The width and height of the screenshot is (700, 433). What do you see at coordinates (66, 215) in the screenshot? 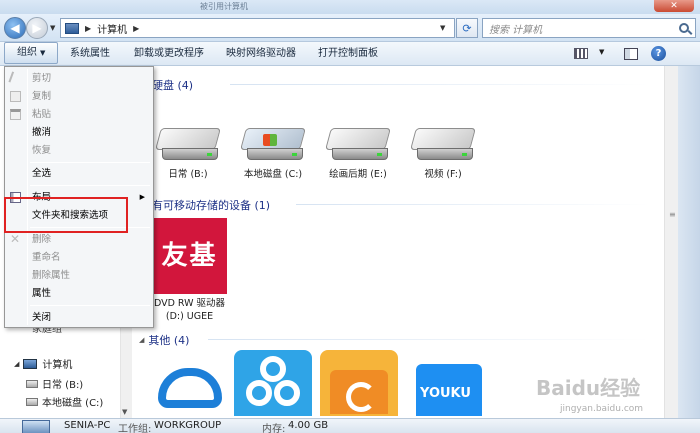
I see `highlight-annotation-box` at bounding box center [66, 215].